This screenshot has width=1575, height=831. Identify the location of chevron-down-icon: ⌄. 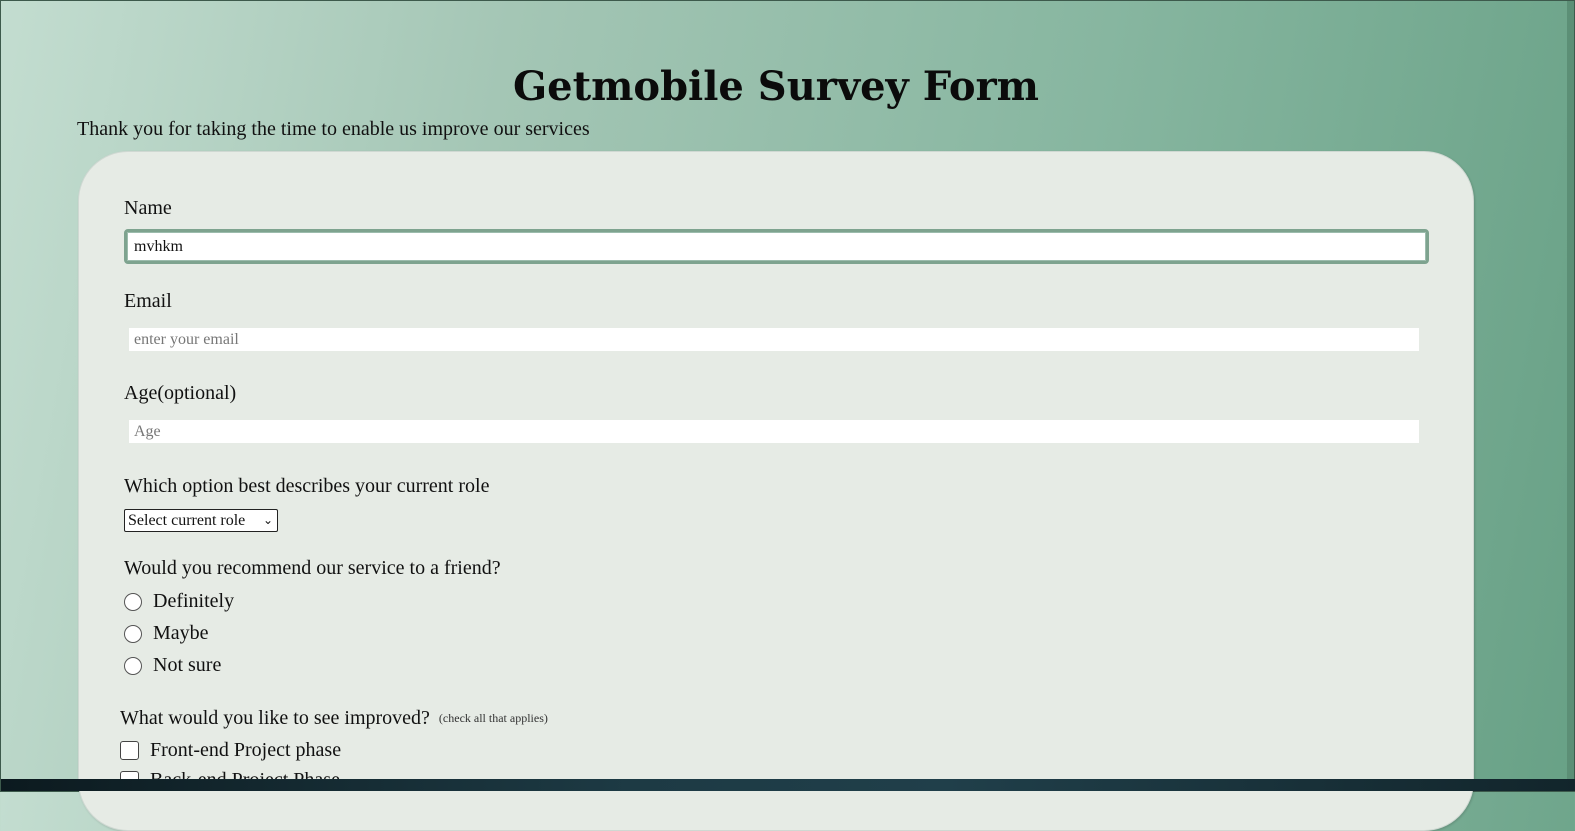
(267, 520).